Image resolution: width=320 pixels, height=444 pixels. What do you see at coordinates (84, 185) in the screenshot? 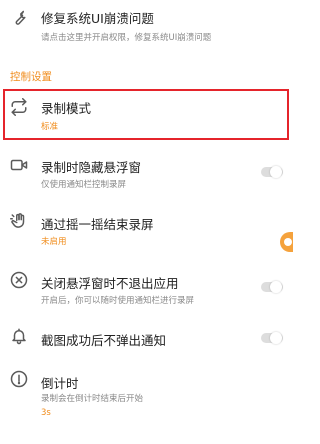
I see `setting-subtitle: 仅使用通知栏控制录屏` at bounding box center [84, 185].